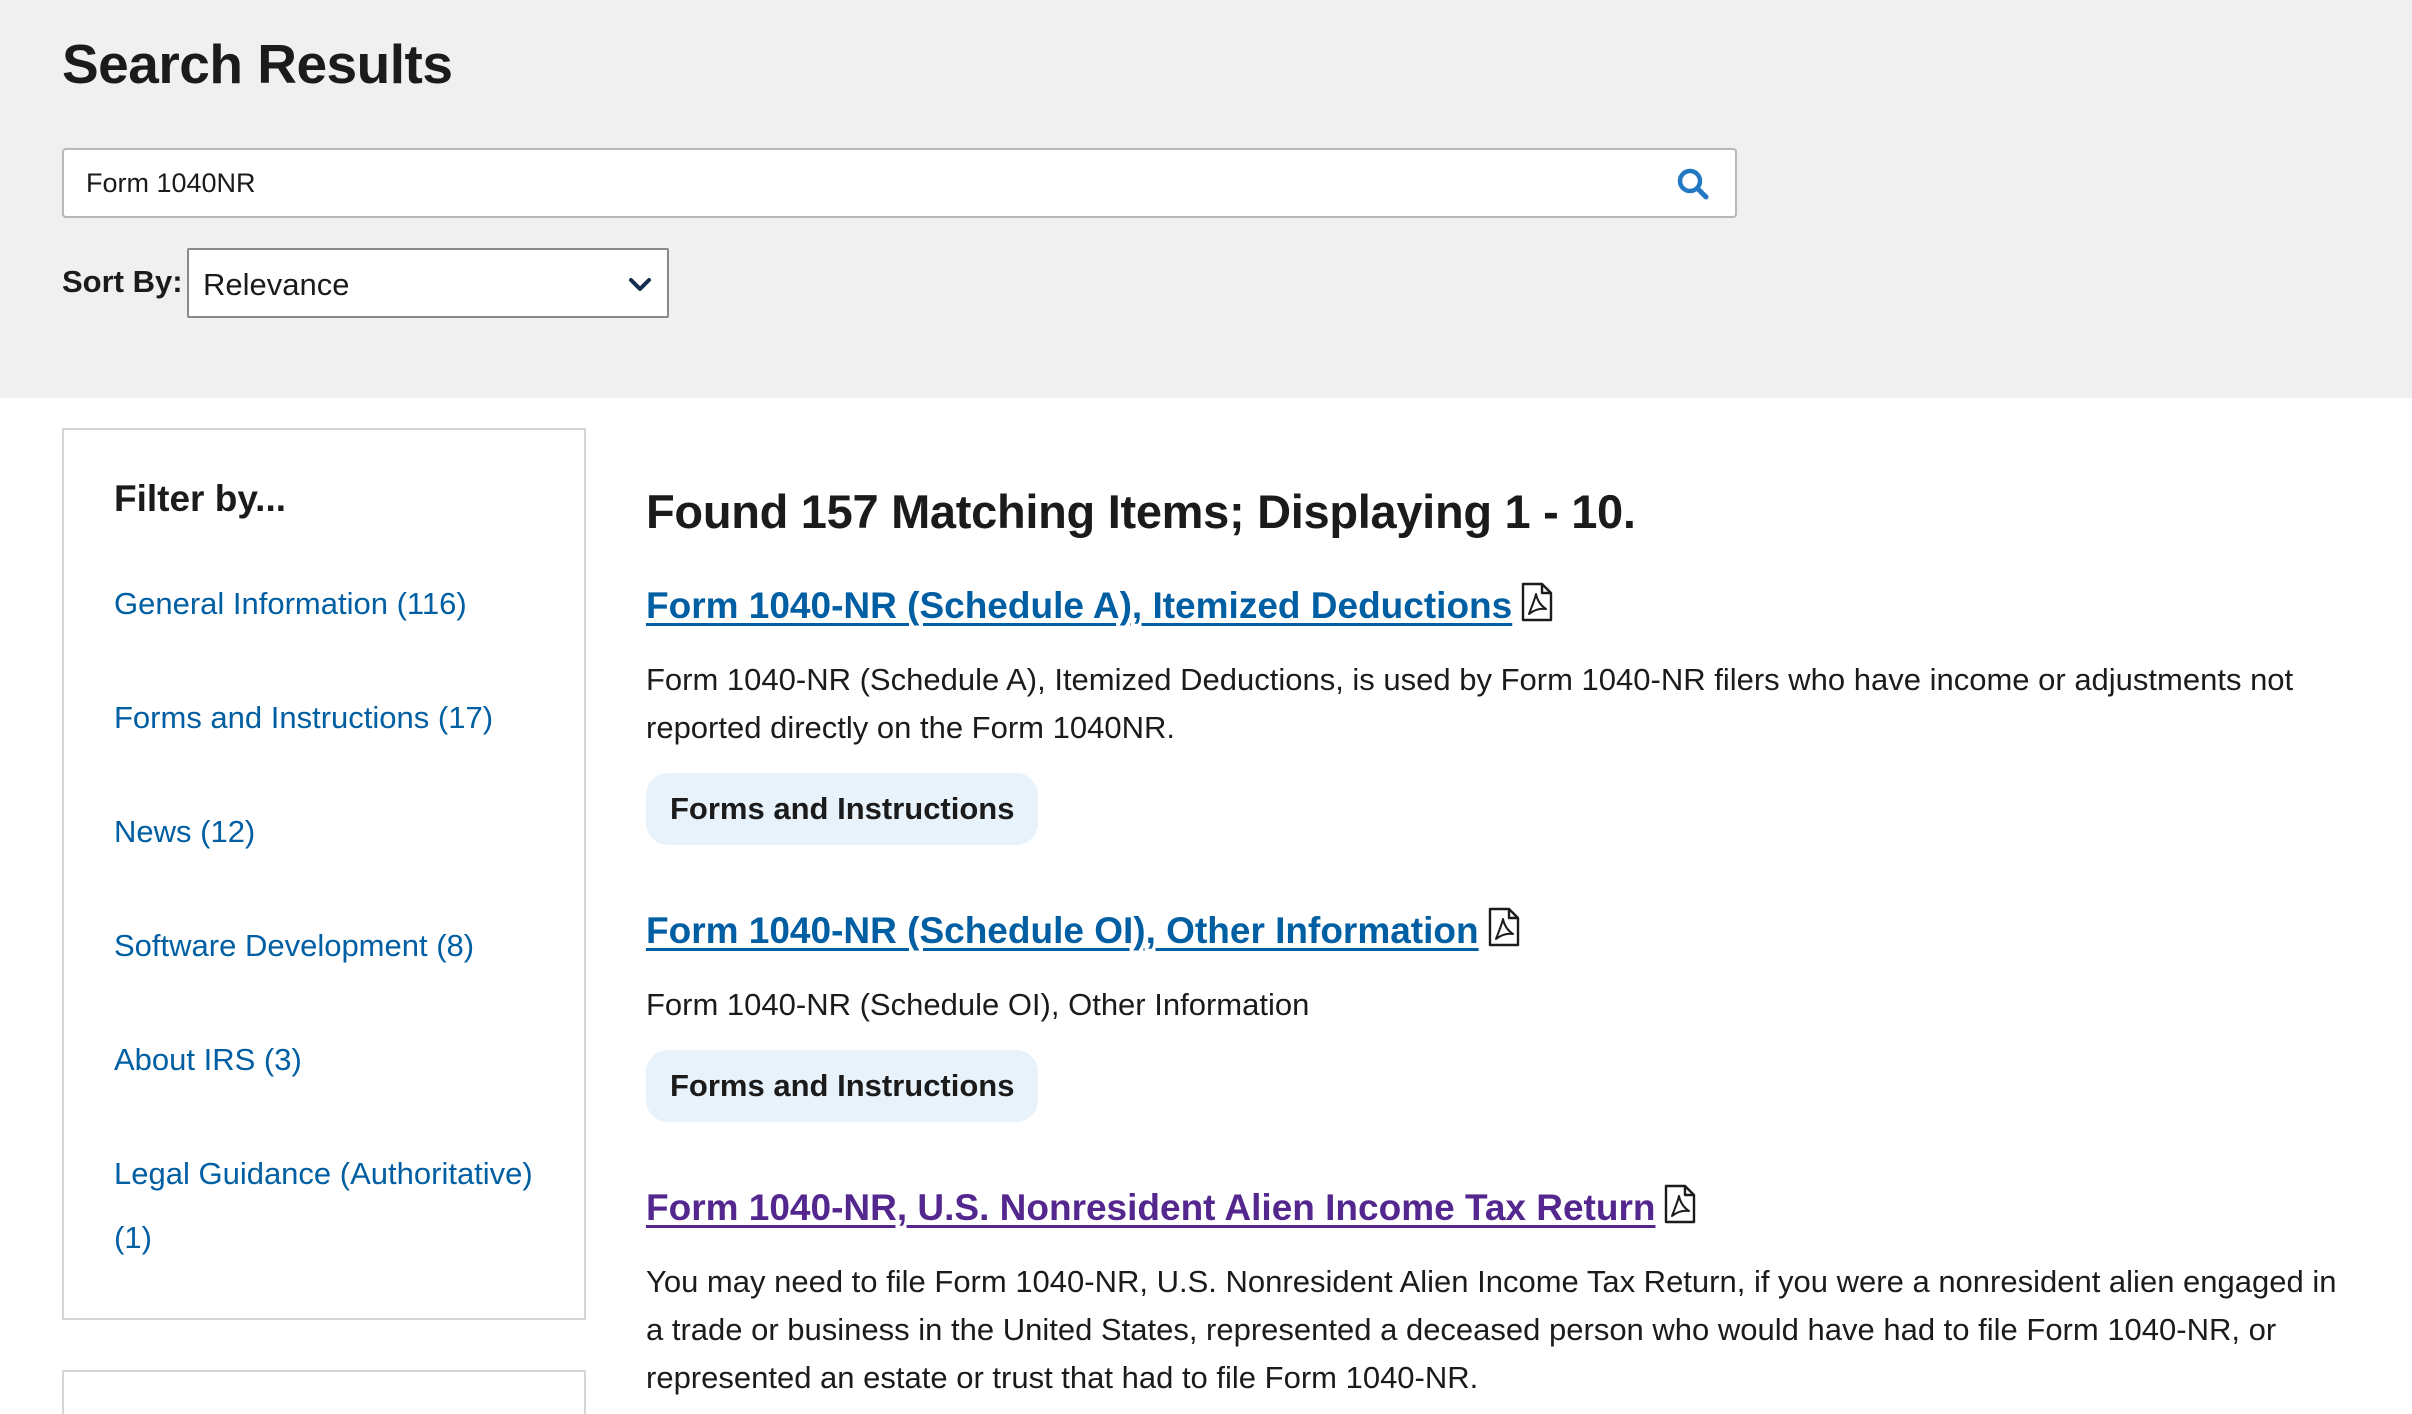  What do you see at coordinates (329, 1206) in the screenshot?
I see `filter-legal-guidance: Legal Guidance (Authoritative) (1)` at bounding box center [329, 1206].